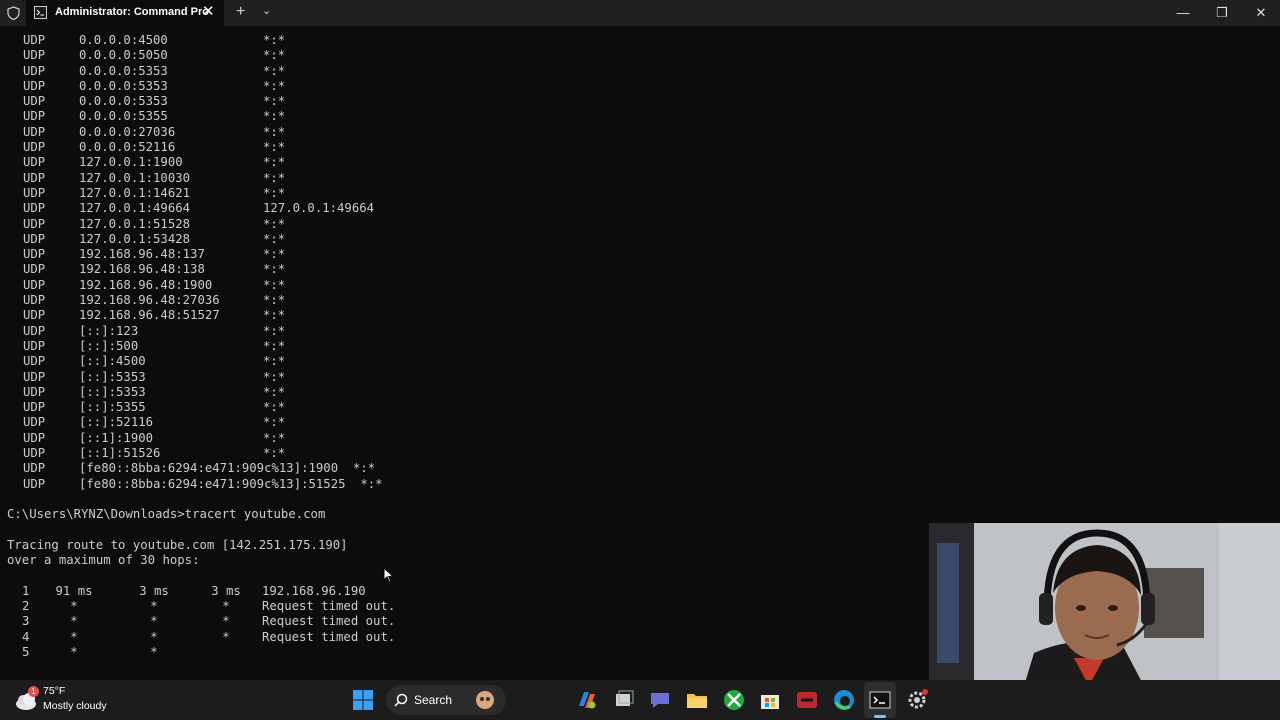  What do you see at coordinates (329, 605) in the screenshot?
I see `hop-result: Request timed out.` at bounding box center [329, 605].